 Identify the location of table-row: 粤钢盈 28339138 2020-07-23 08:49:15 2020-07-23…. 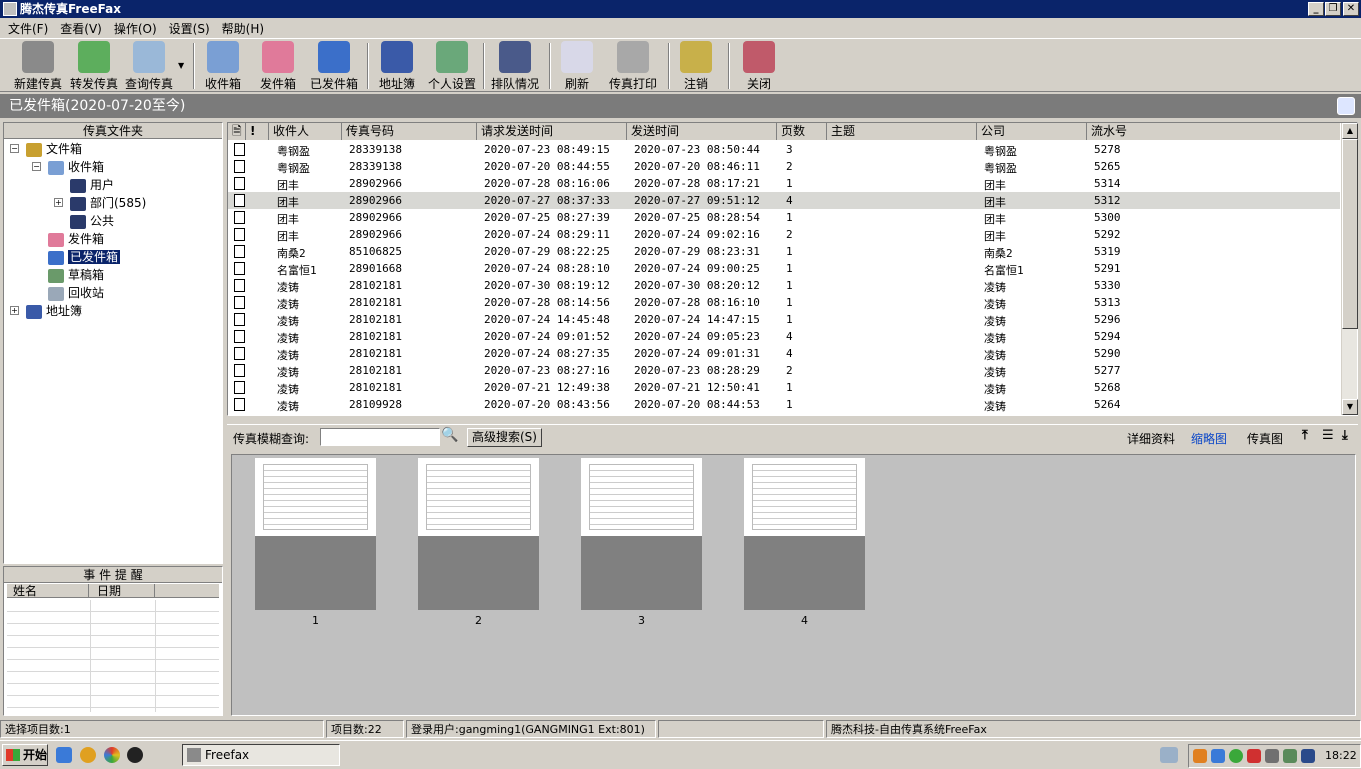
(784, 149).